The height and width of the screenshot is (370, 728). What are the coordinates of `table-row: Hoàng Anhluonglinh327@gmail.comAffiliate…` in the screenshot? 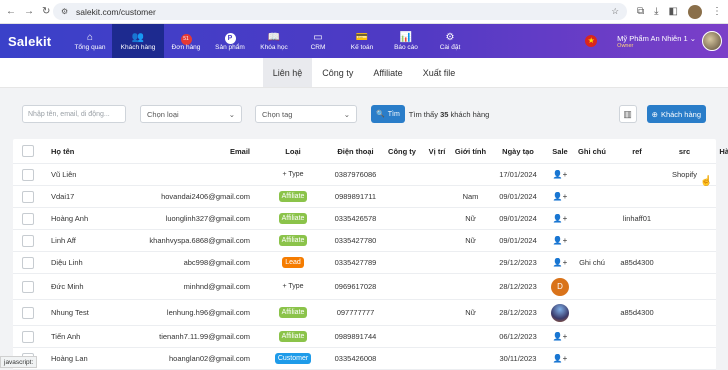 It's located at (364, 219).